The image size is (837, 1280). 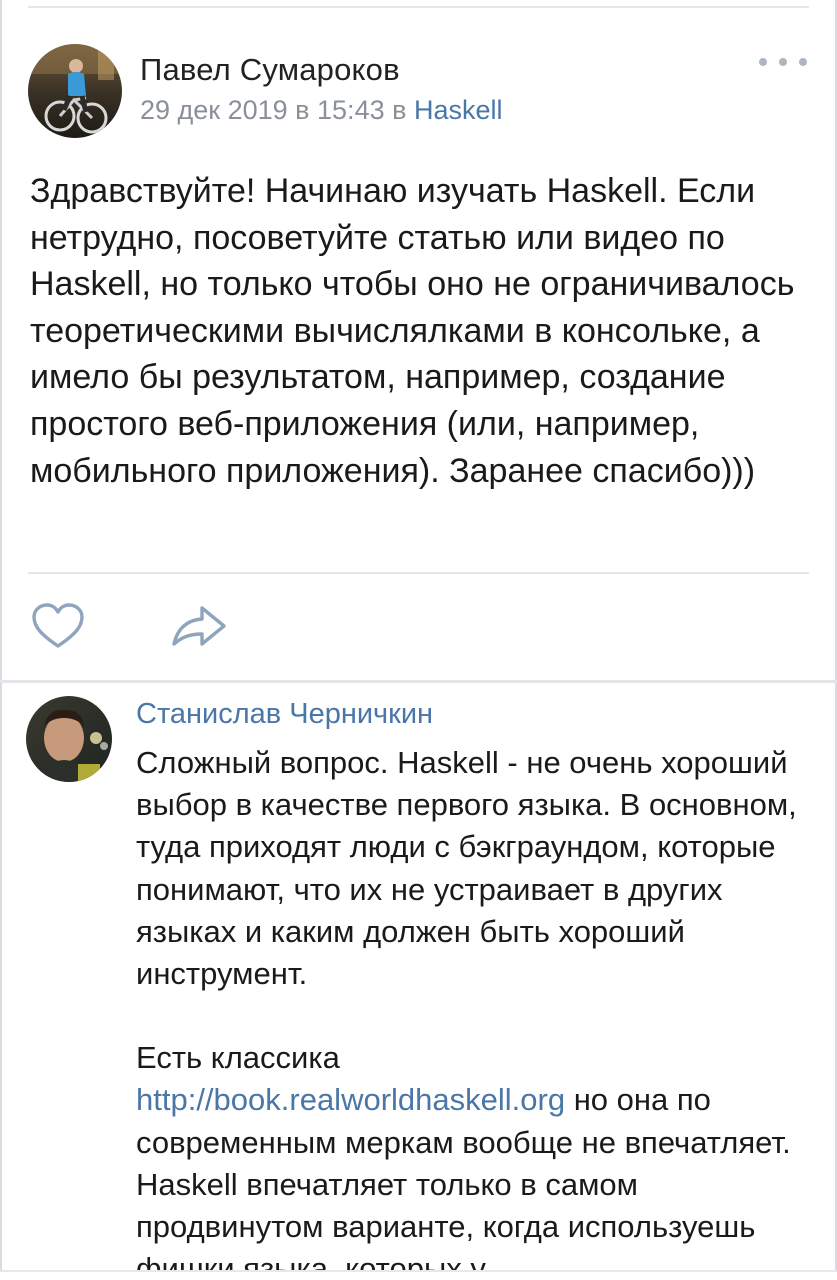 I want to click on post-author-name: Павел Сумароков, so click(x=270, y=70).